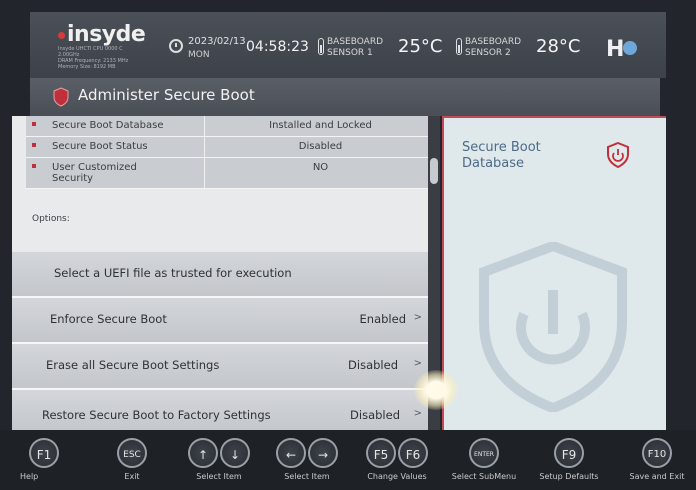  What do you see at coordinates (132, 453) in the screenshot?
I see `esc-icon: ESC` at bounding box center [132, 453].